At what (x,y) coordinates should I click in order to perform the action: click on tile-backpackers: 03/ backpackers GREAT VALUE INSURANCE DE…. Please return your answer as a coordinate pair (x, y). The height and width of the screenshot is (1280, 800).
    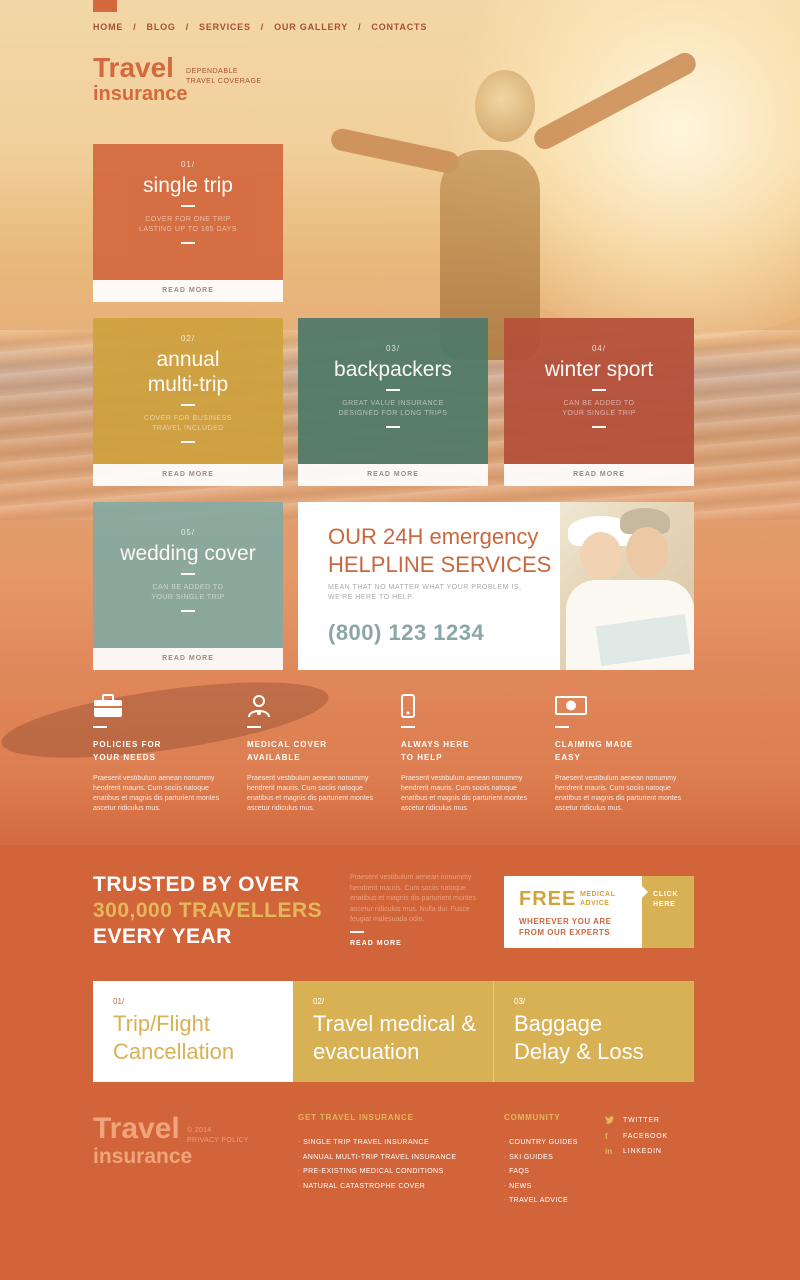
    Looking at the image, I should click on (393, 402).